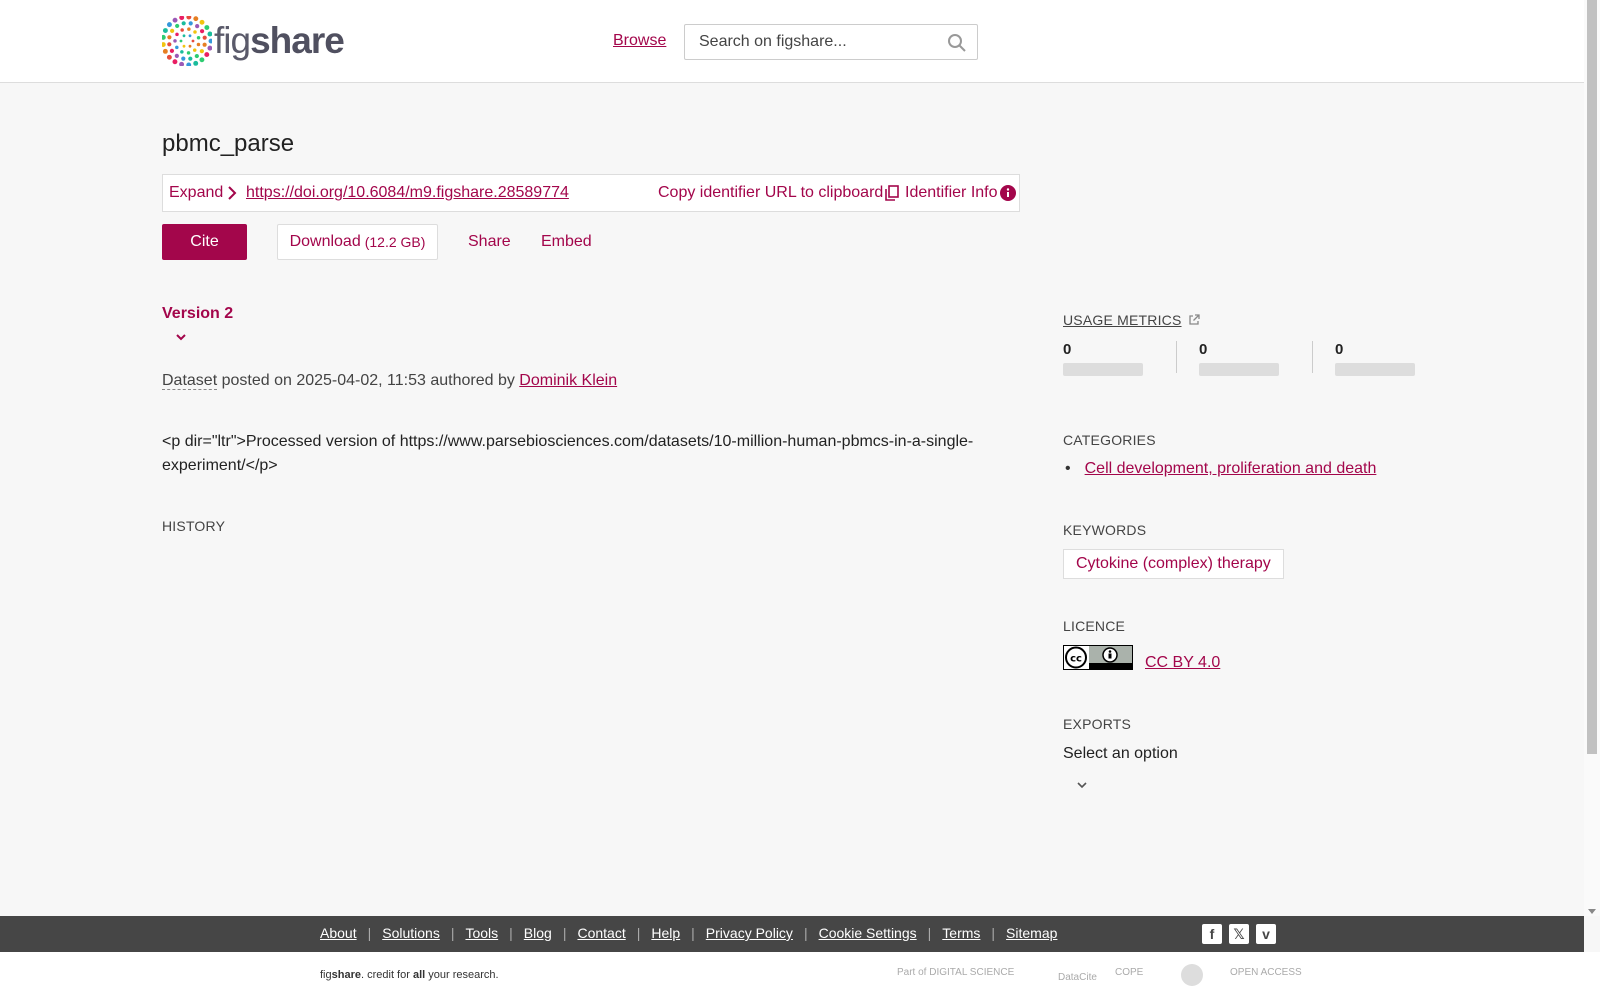 The width and height of the screenshot is (1600, 1000). I want to click on cite-button: Cite, so click(204, 242).